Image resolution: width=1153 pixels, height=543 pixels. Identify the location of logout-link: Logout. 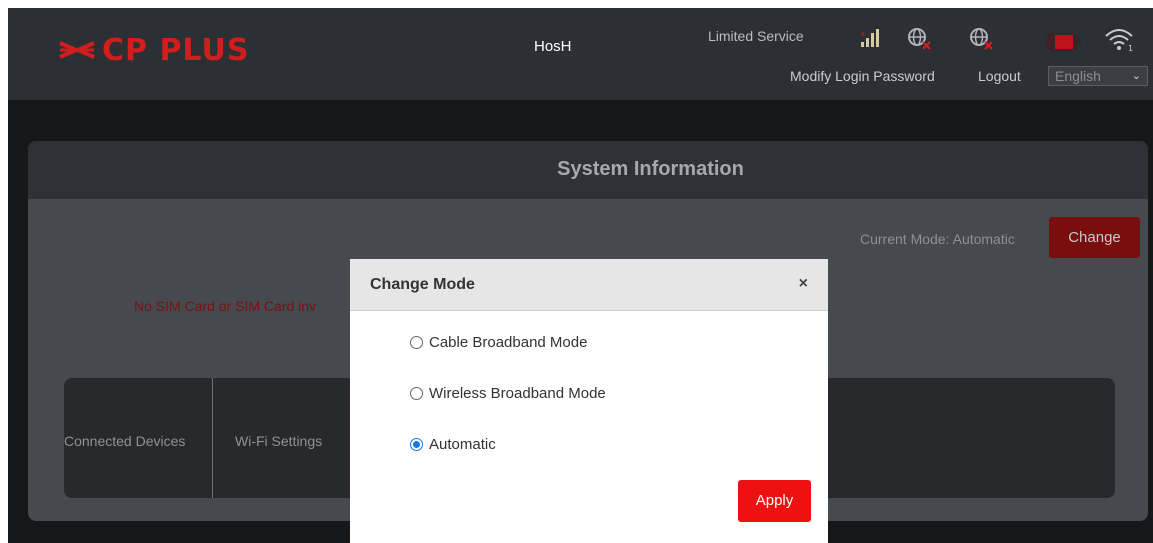
(999, 76).